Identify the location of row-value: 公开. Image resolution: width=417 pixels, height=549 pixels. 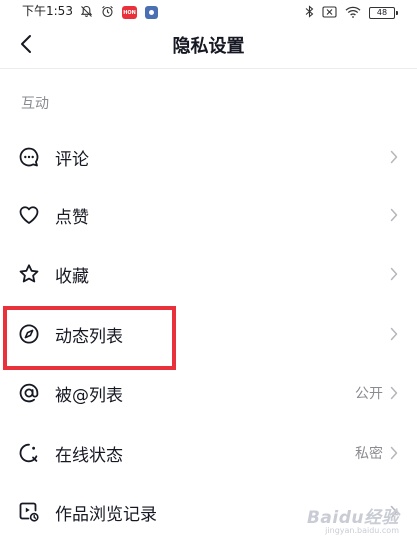
(369, 394).